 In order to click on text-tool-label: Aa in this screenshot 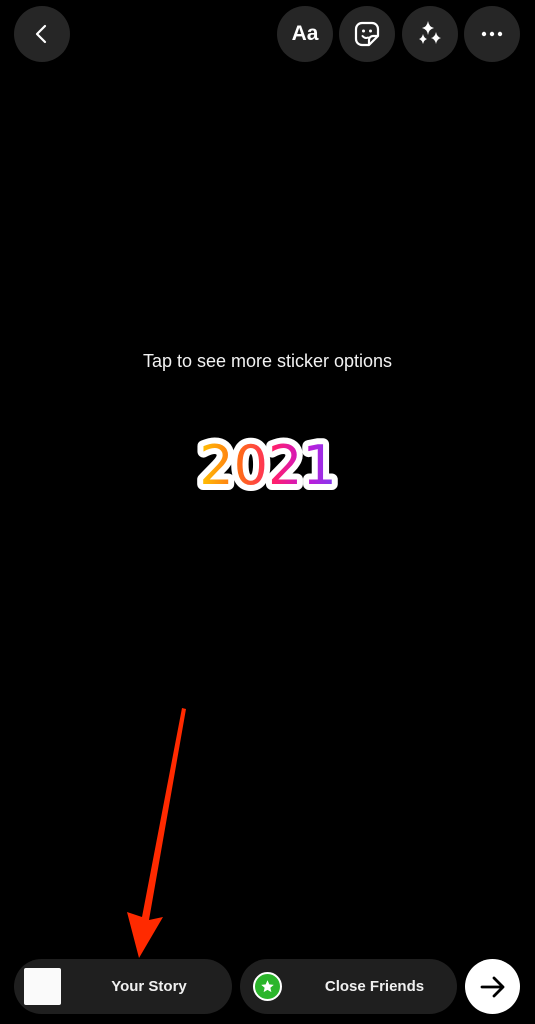, I will do `click(305, 33)`.